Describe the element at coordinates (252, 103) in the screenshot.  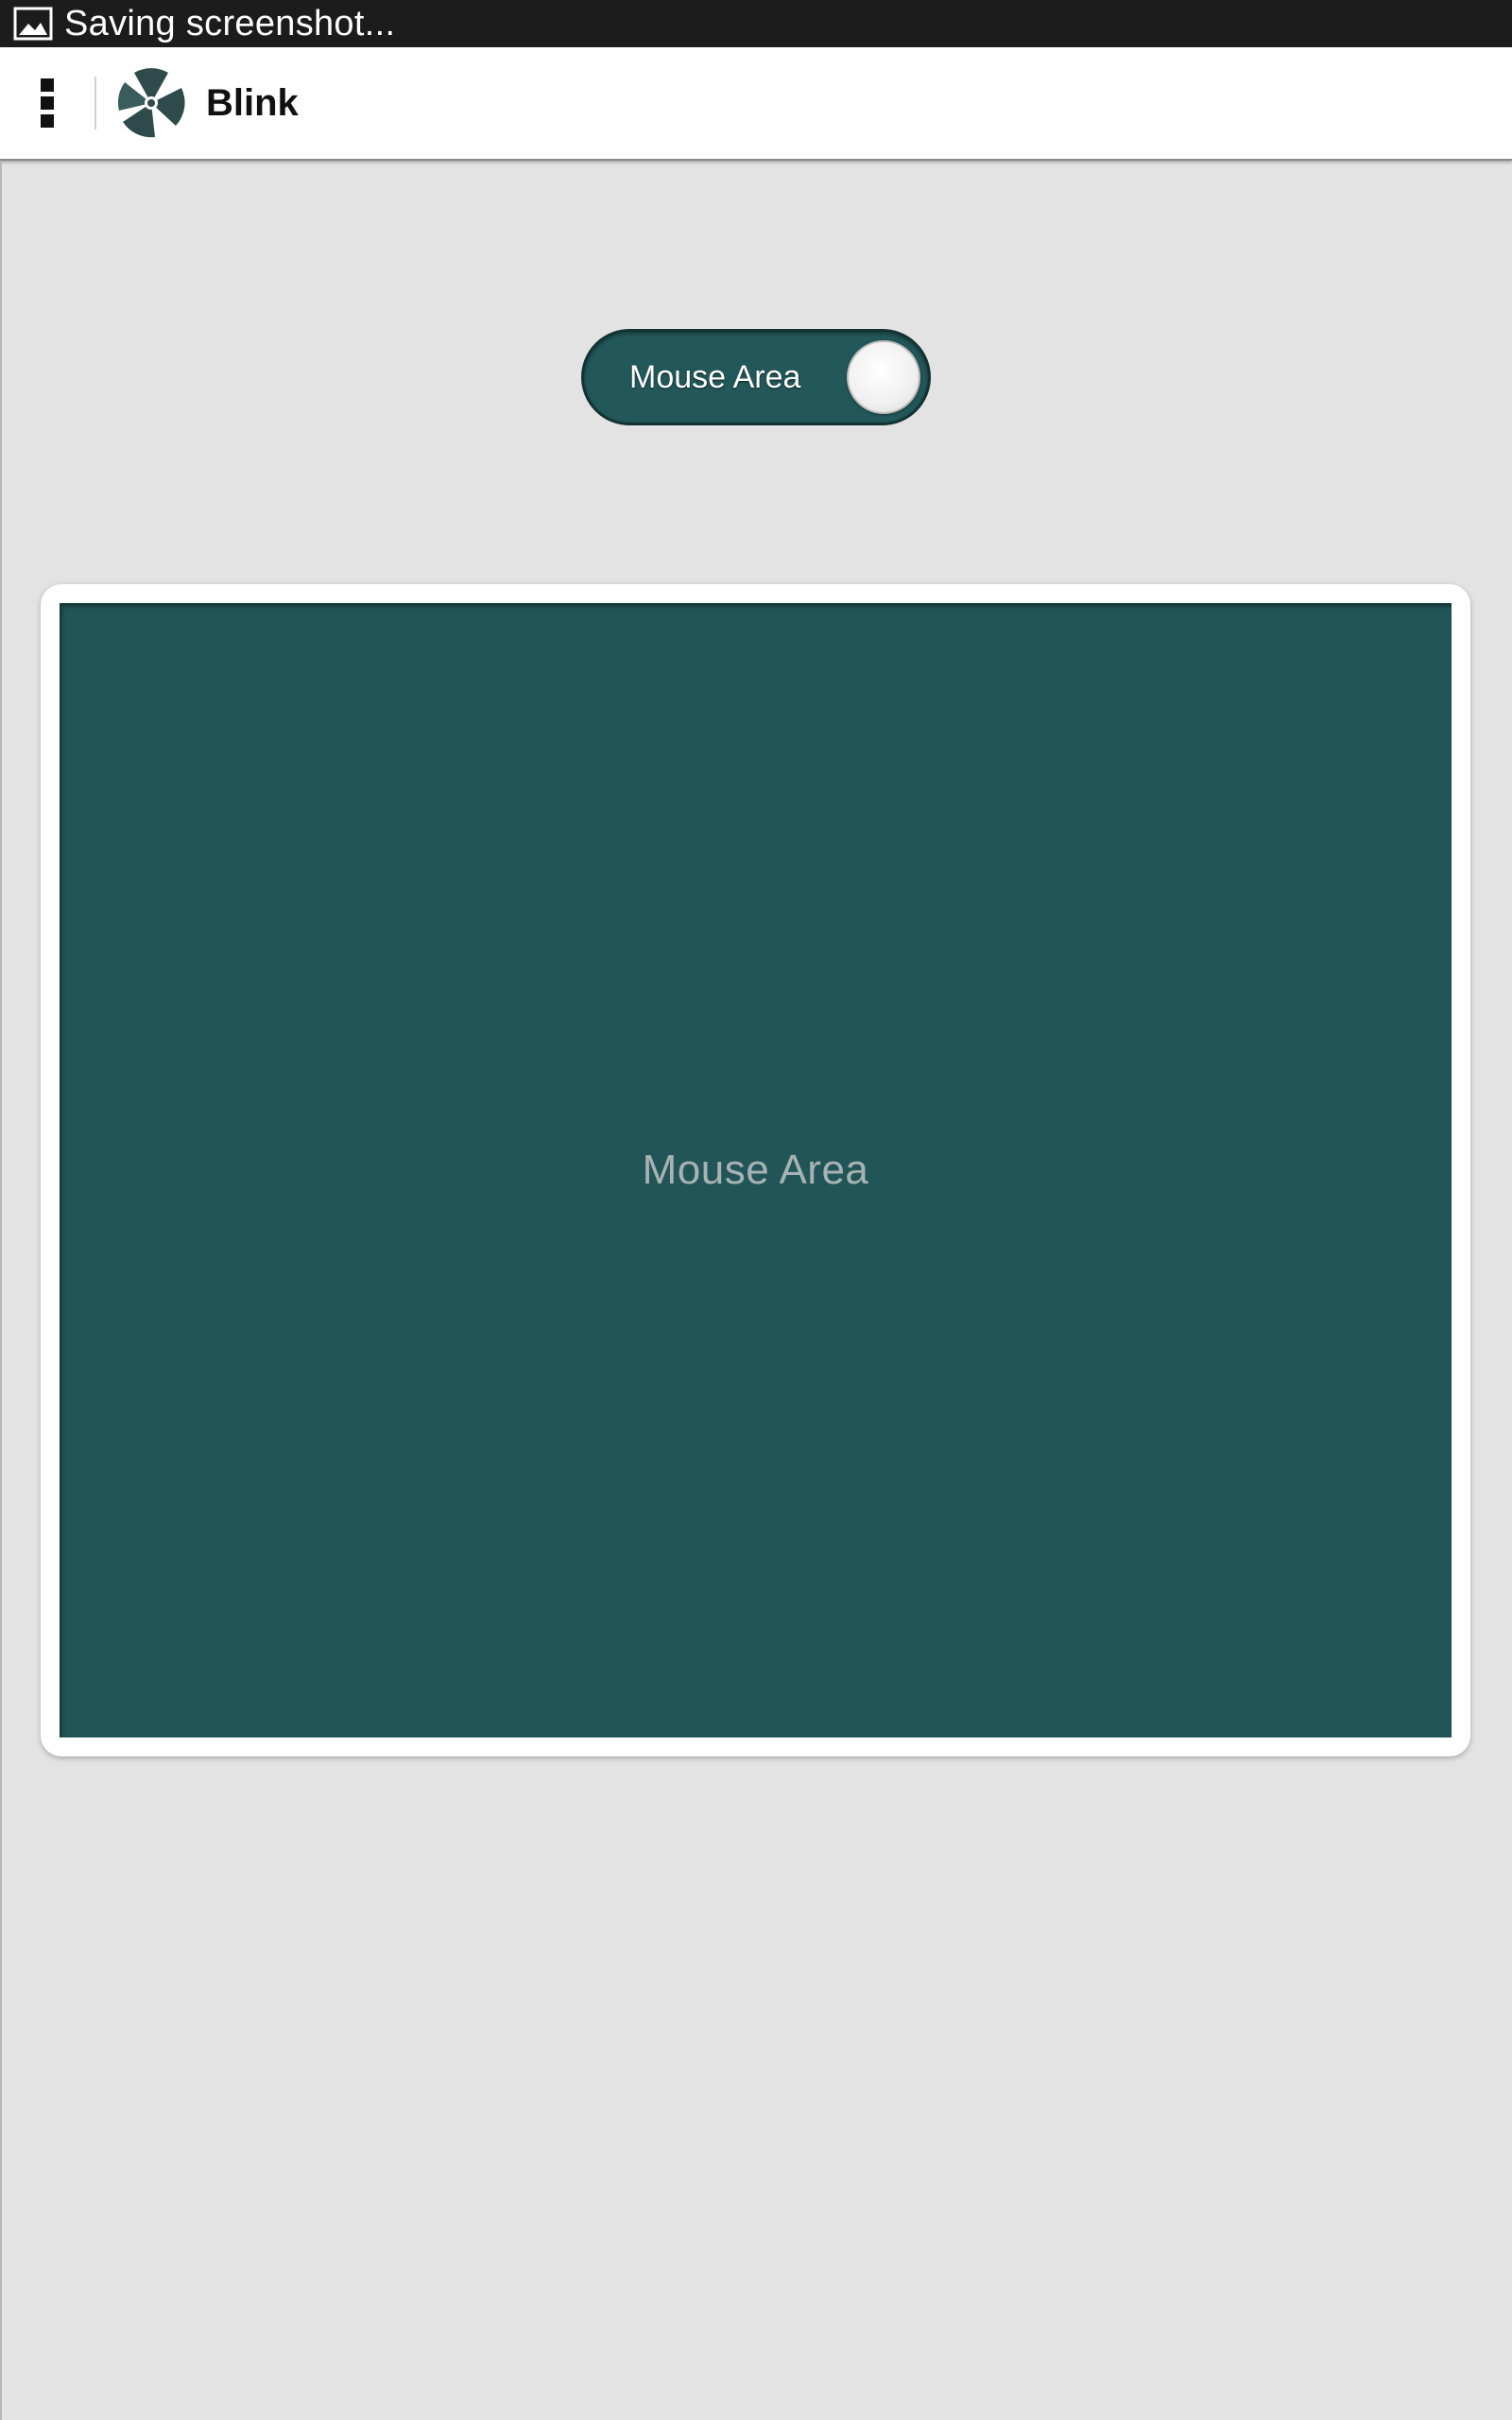
I see `app-title: Blink` at that location.